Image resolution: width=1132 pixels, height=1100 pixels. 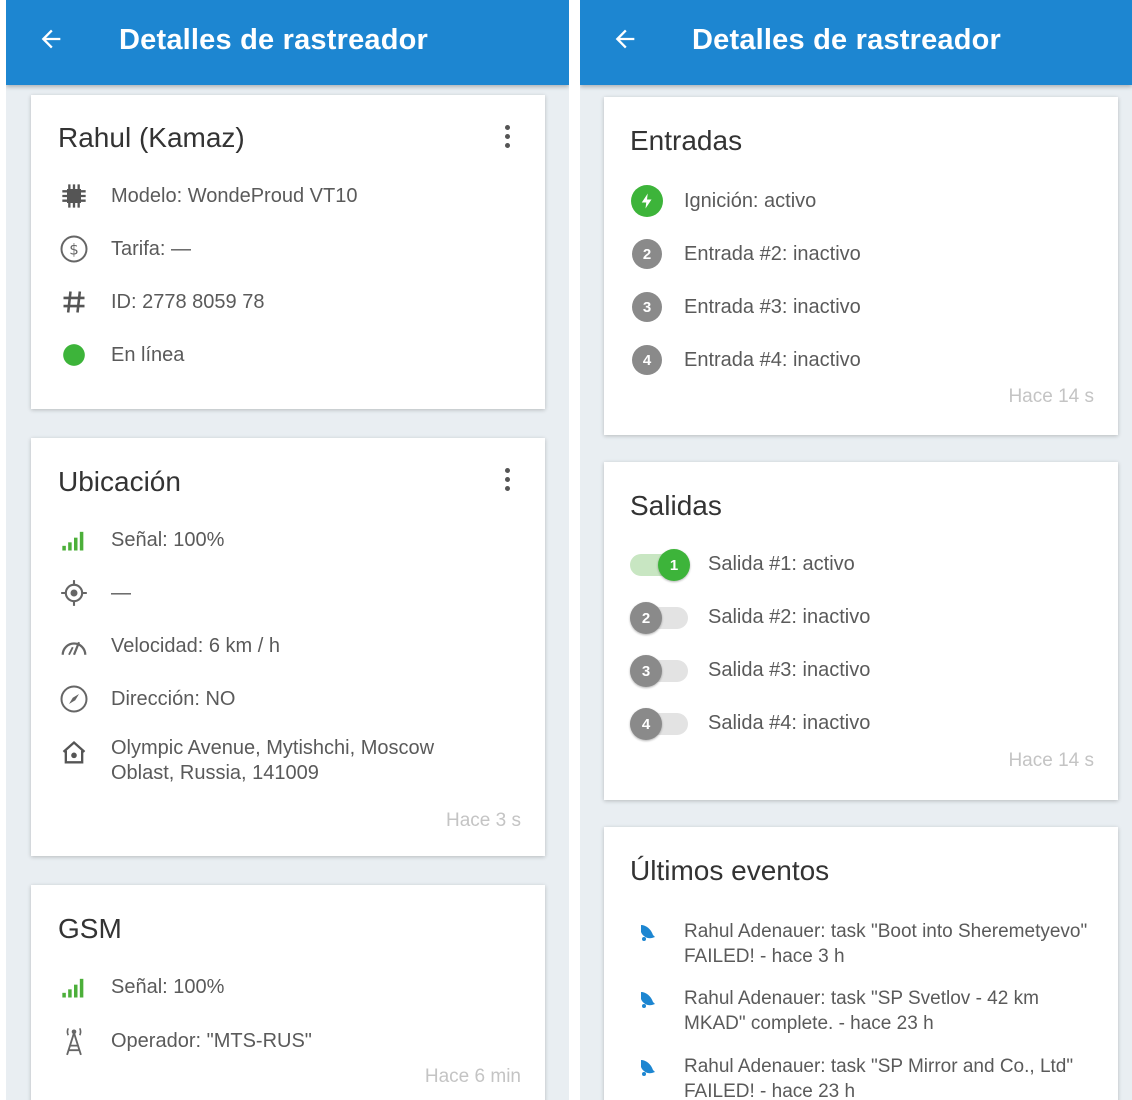 I want to click on compass-icon, so click(x=74, y=699).